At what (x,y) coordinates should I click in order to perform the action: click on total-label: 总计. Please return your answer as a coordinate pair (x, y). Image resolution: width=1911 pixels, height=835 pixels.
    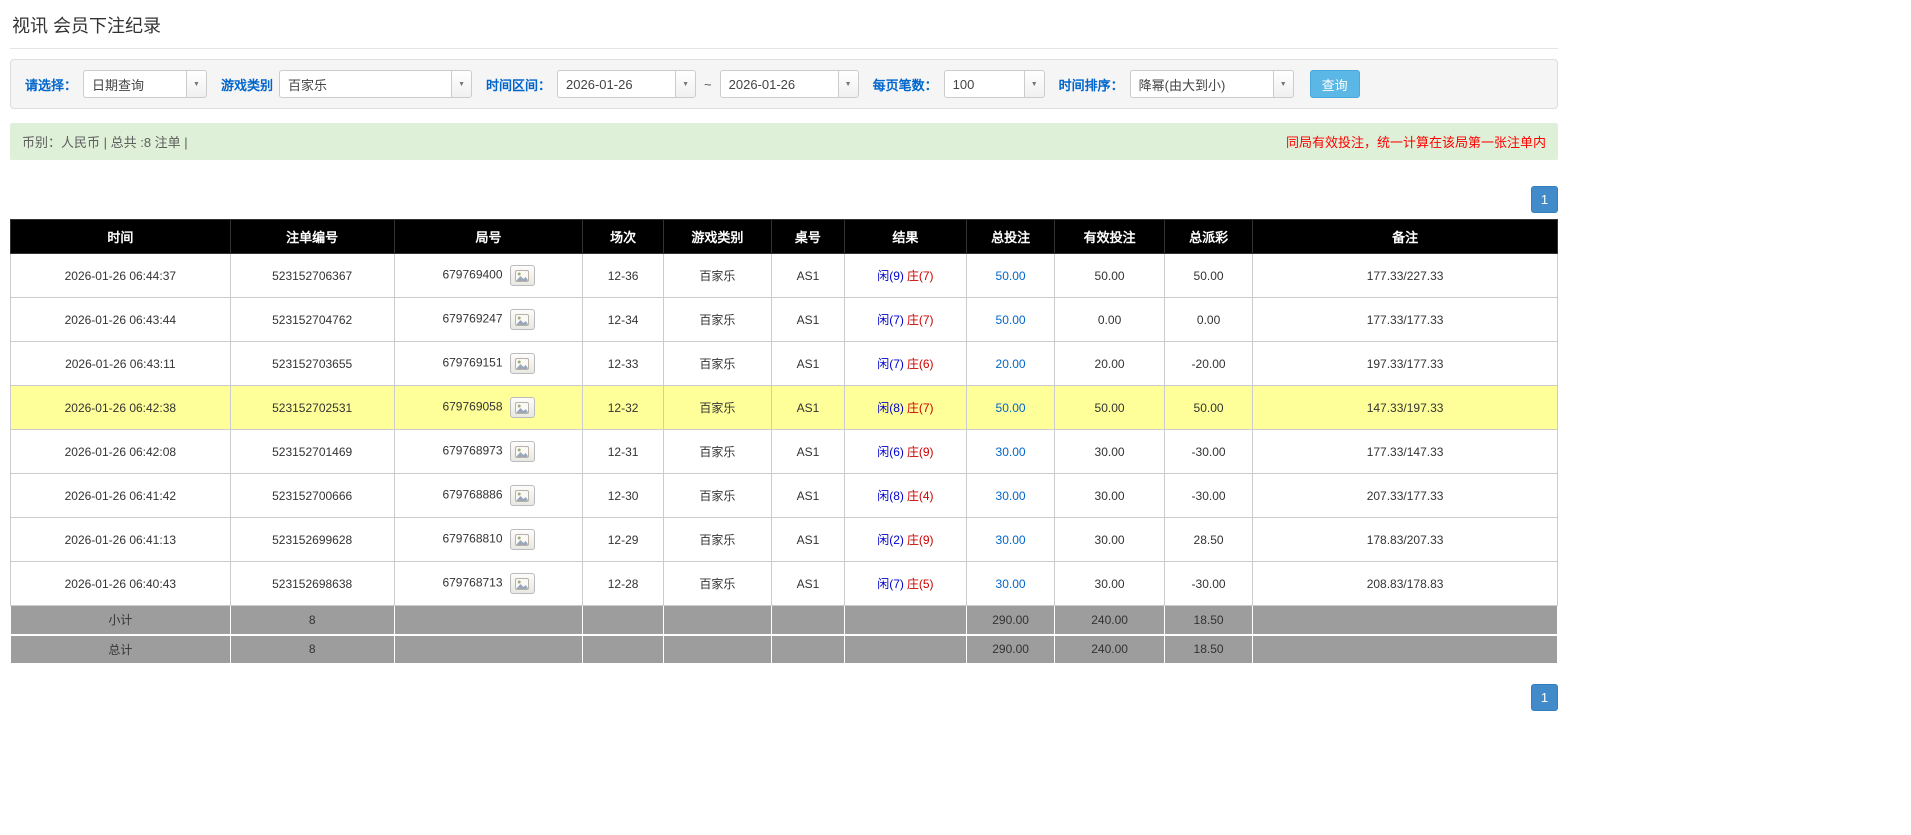
    Looking at the image, I should click on (120, 648).